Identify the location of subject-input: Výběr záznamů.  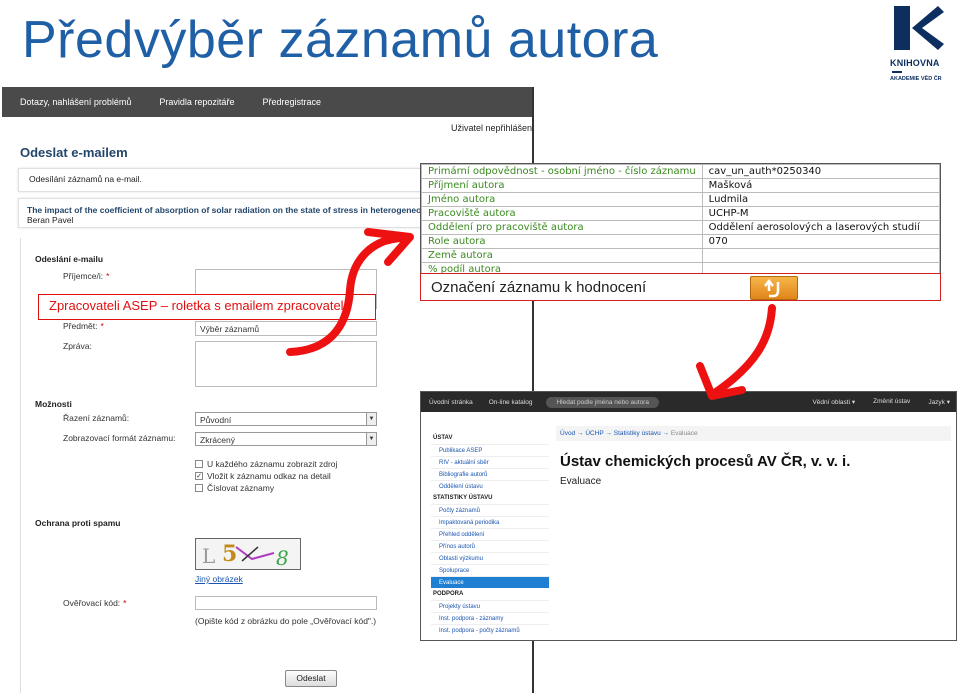
(286, 328).